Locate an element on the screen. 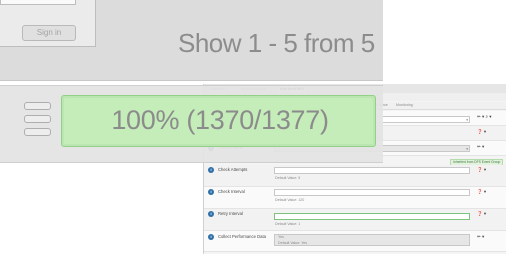 The image size is (506, 254). check-interval-input is located at coordinates (372, 192).